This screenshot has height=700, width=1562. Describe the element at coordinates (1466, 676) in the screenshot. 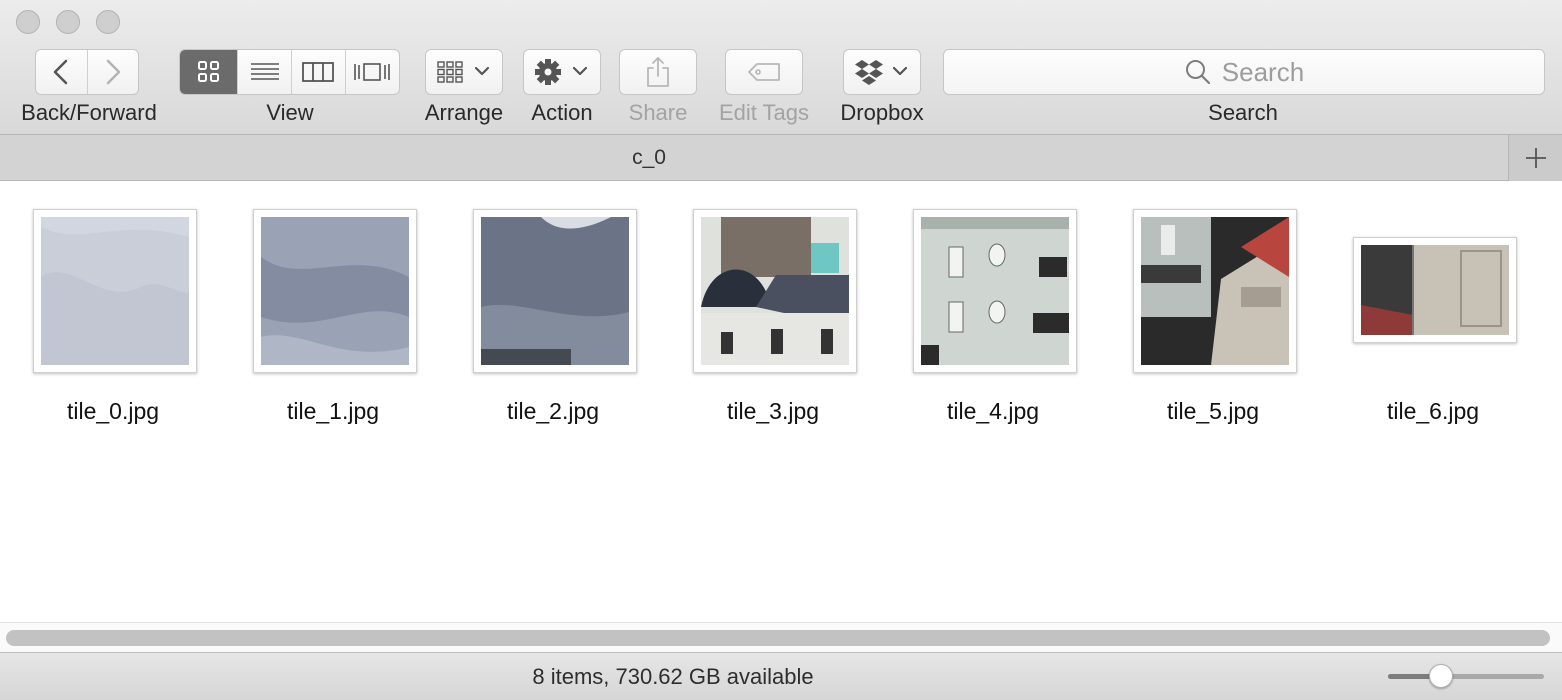

I see `icon-size-slider` at that location.